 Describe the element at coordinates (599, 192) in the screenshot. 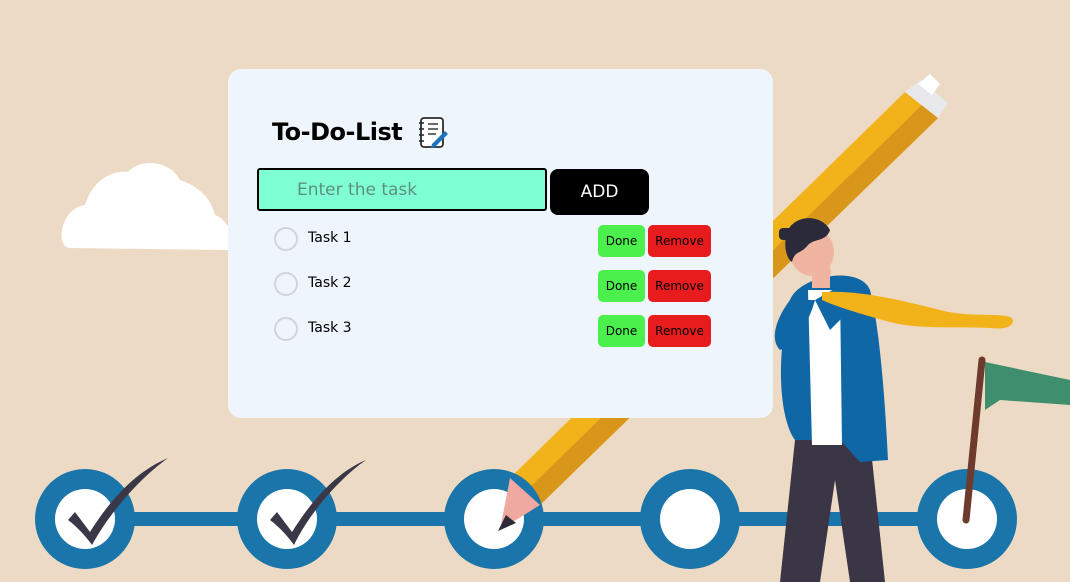

I see `add-button: ADD` at that location.